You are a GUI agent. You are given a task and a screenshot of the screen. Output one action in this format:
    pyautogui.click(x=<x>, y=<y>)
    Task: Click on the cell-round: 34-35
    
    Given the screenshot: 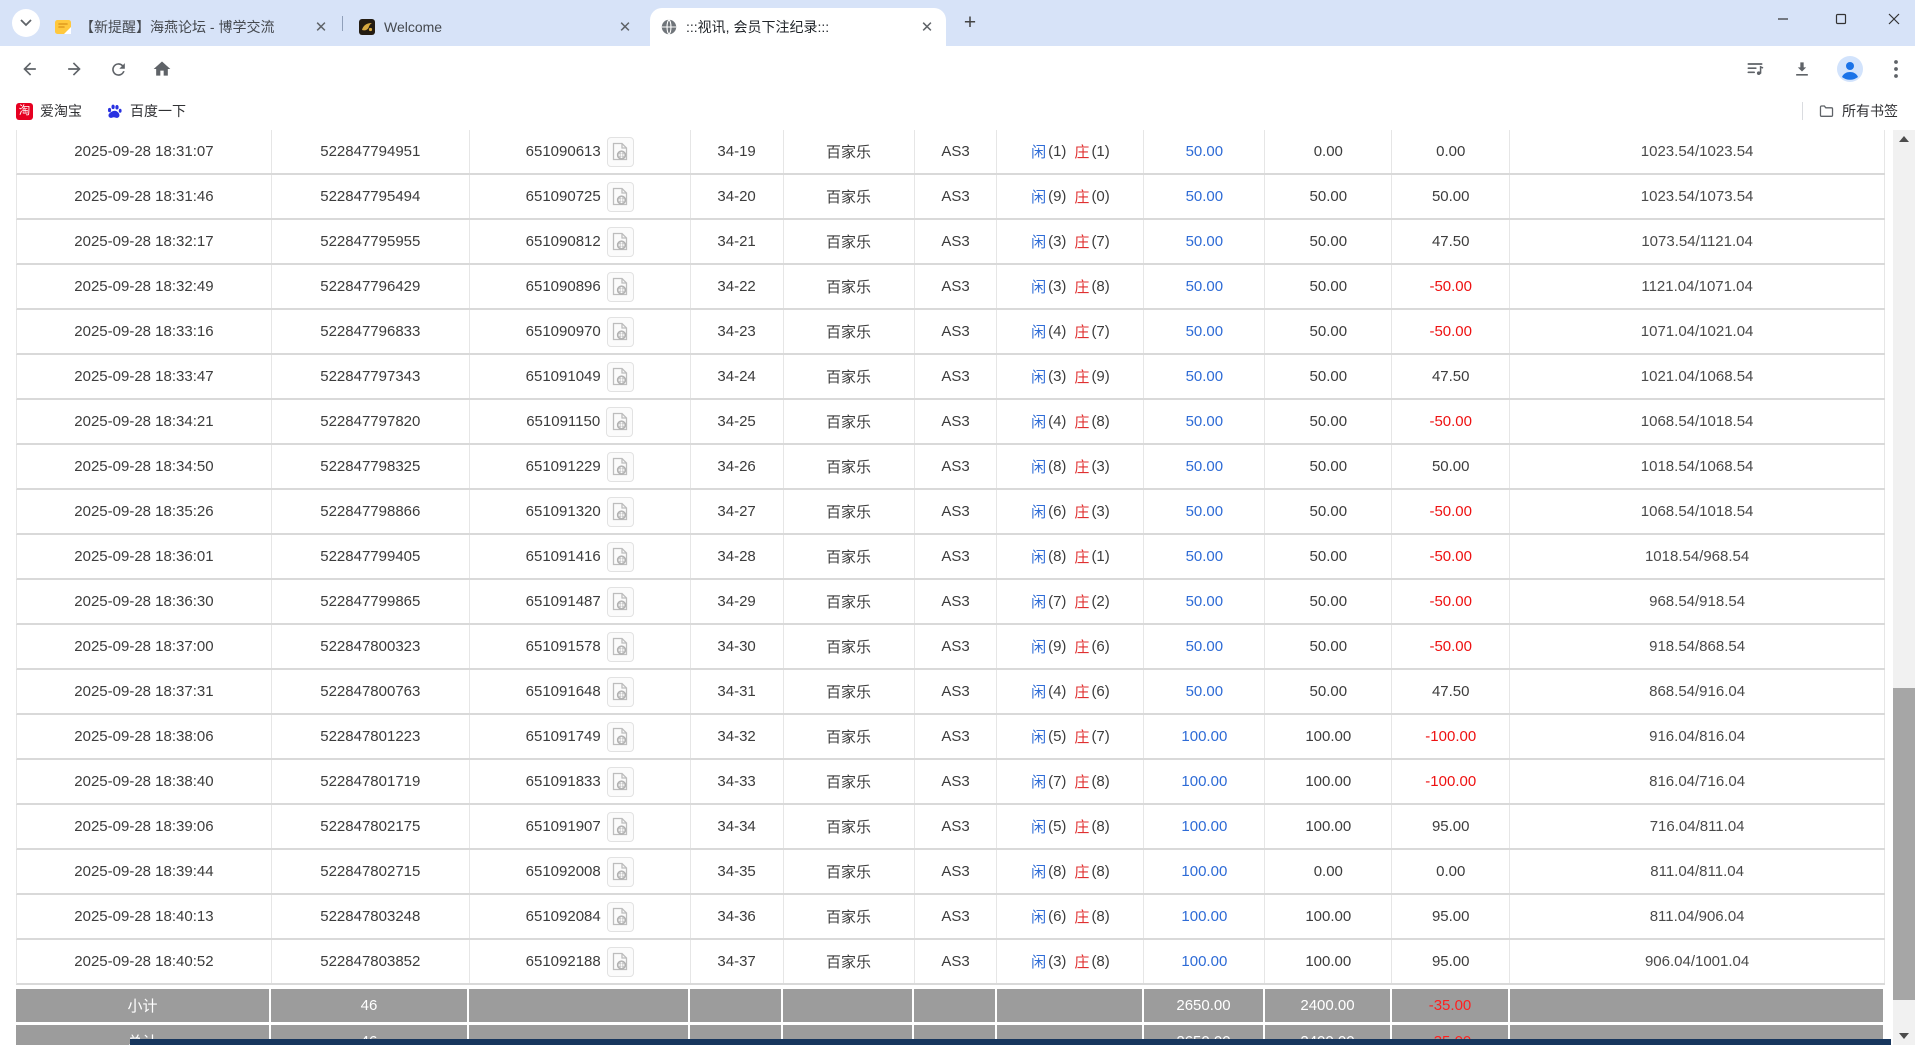 What is the action you would take?
    pyautogui.click(x=737, y=871)
    